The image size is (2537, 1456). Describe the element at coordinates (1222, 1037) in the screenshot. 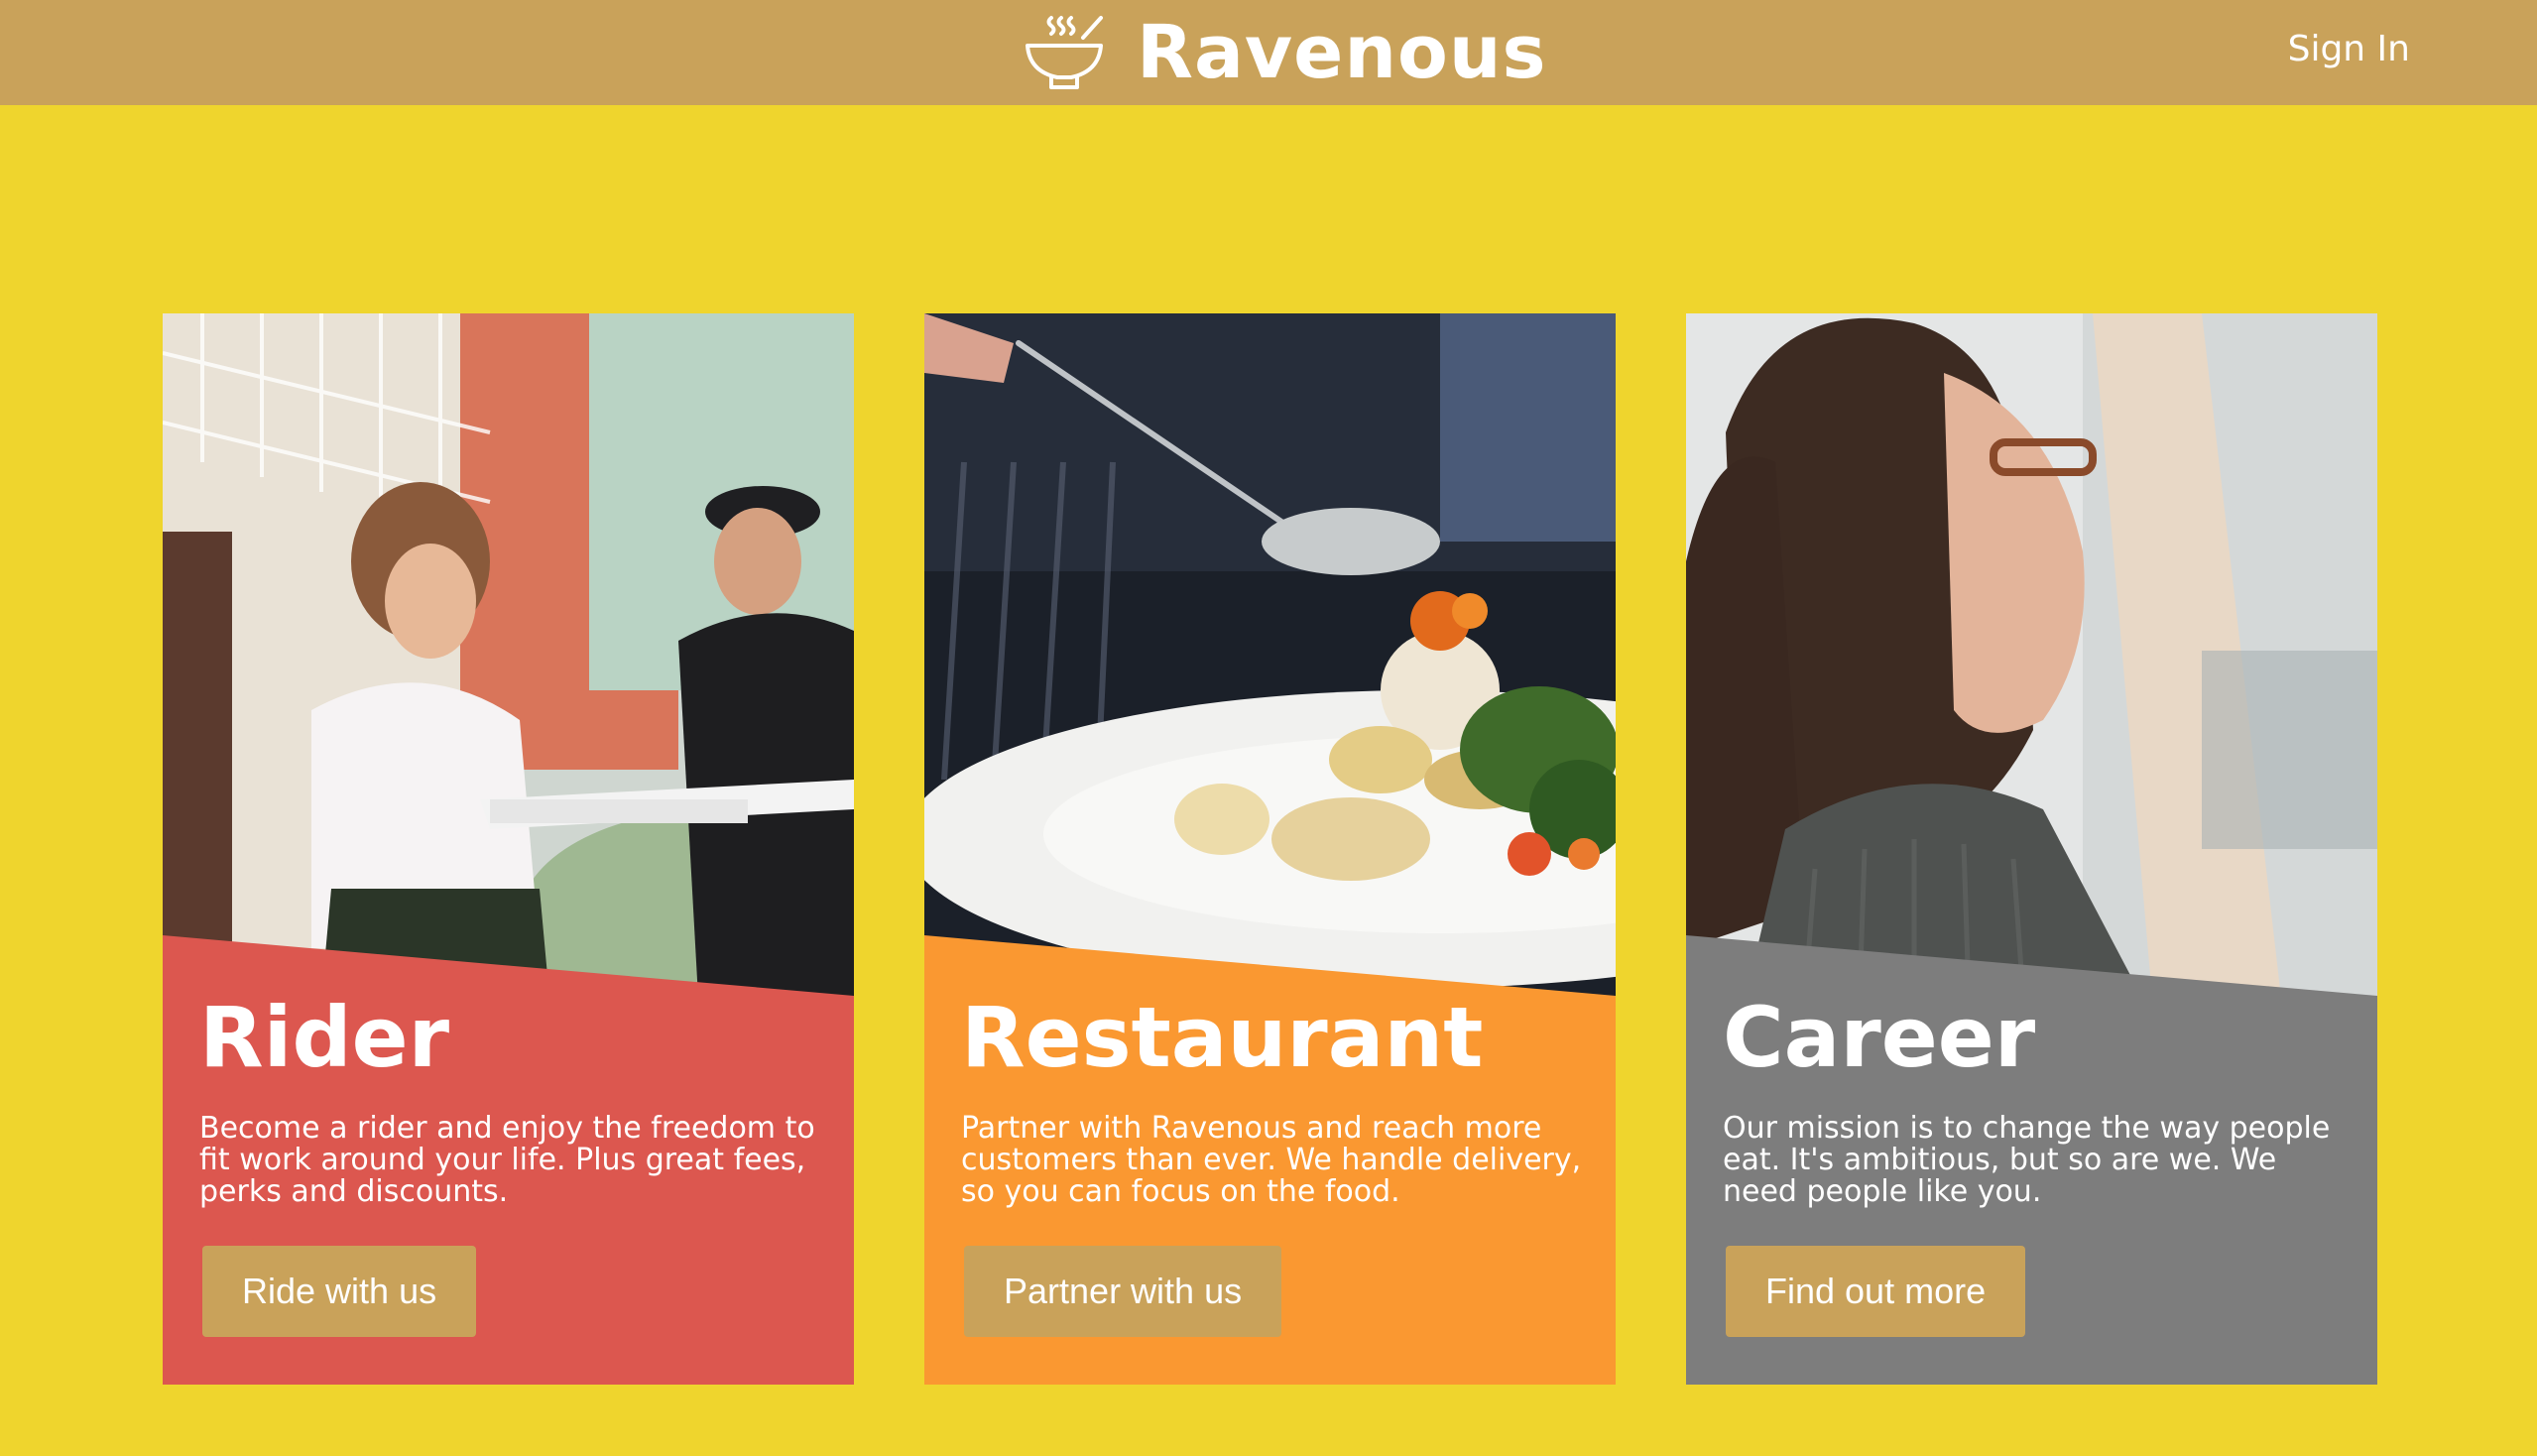

I see `card-title: Restaurant` at that location.